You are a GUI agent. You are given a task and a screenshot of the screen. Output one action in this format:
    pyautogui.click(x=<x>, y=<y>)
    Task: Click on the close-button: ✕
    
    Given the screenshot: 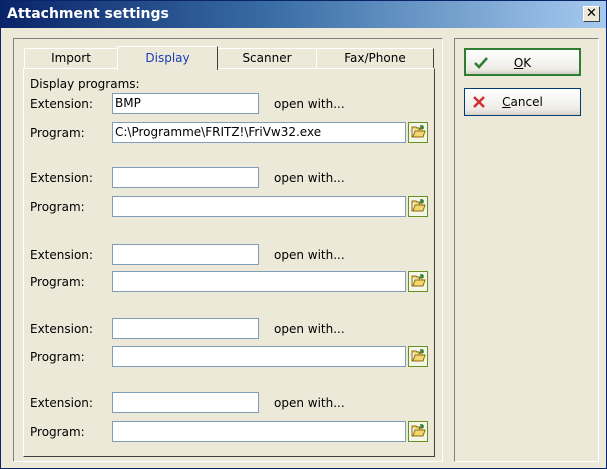 What is the action you would take?
    pyautogui.click(x=591, y=14)
    